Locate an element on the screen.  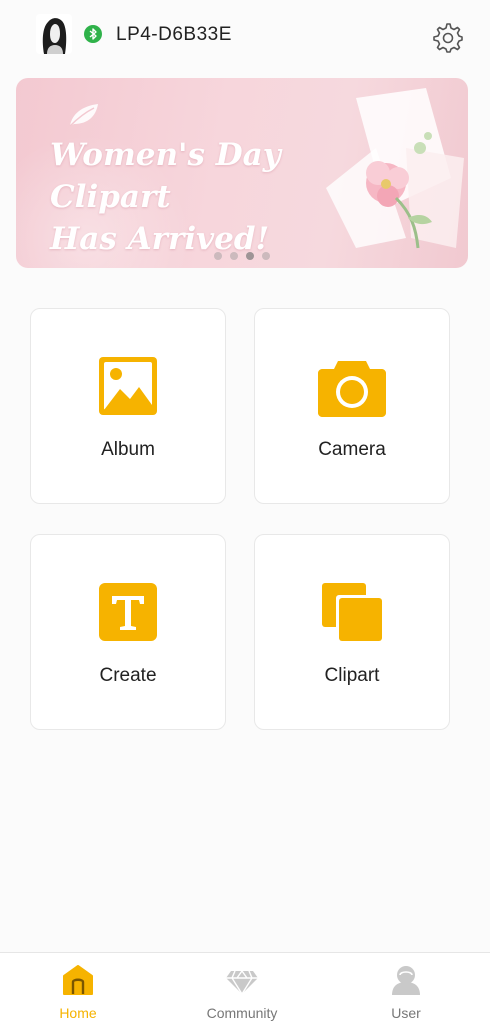
avatar-icon is located at coordinates (54, 34).